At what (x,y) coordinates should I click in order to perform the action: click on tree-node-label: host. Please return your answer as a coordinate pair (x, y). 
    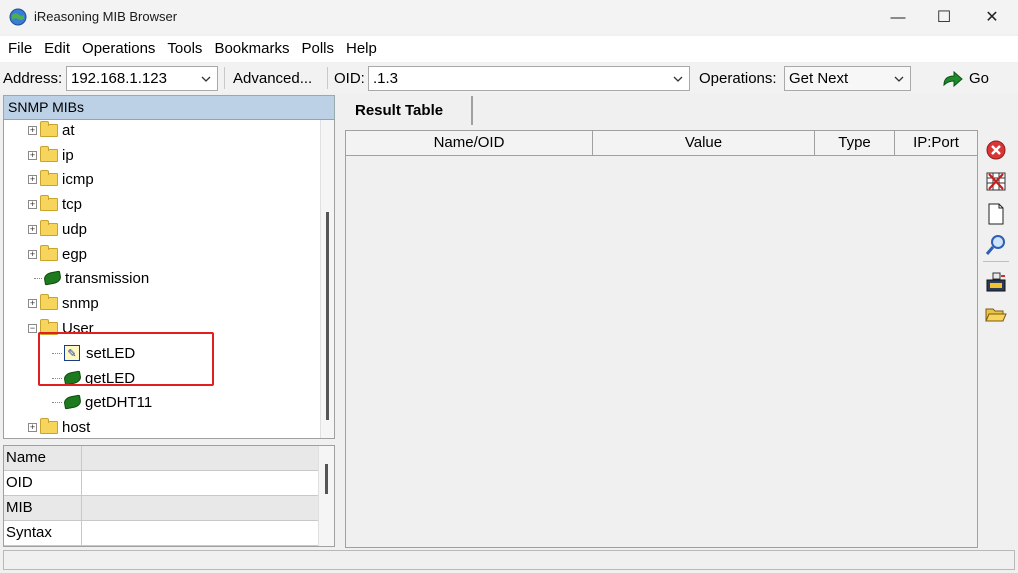
    Looking at the image, I should click on (76, 427).